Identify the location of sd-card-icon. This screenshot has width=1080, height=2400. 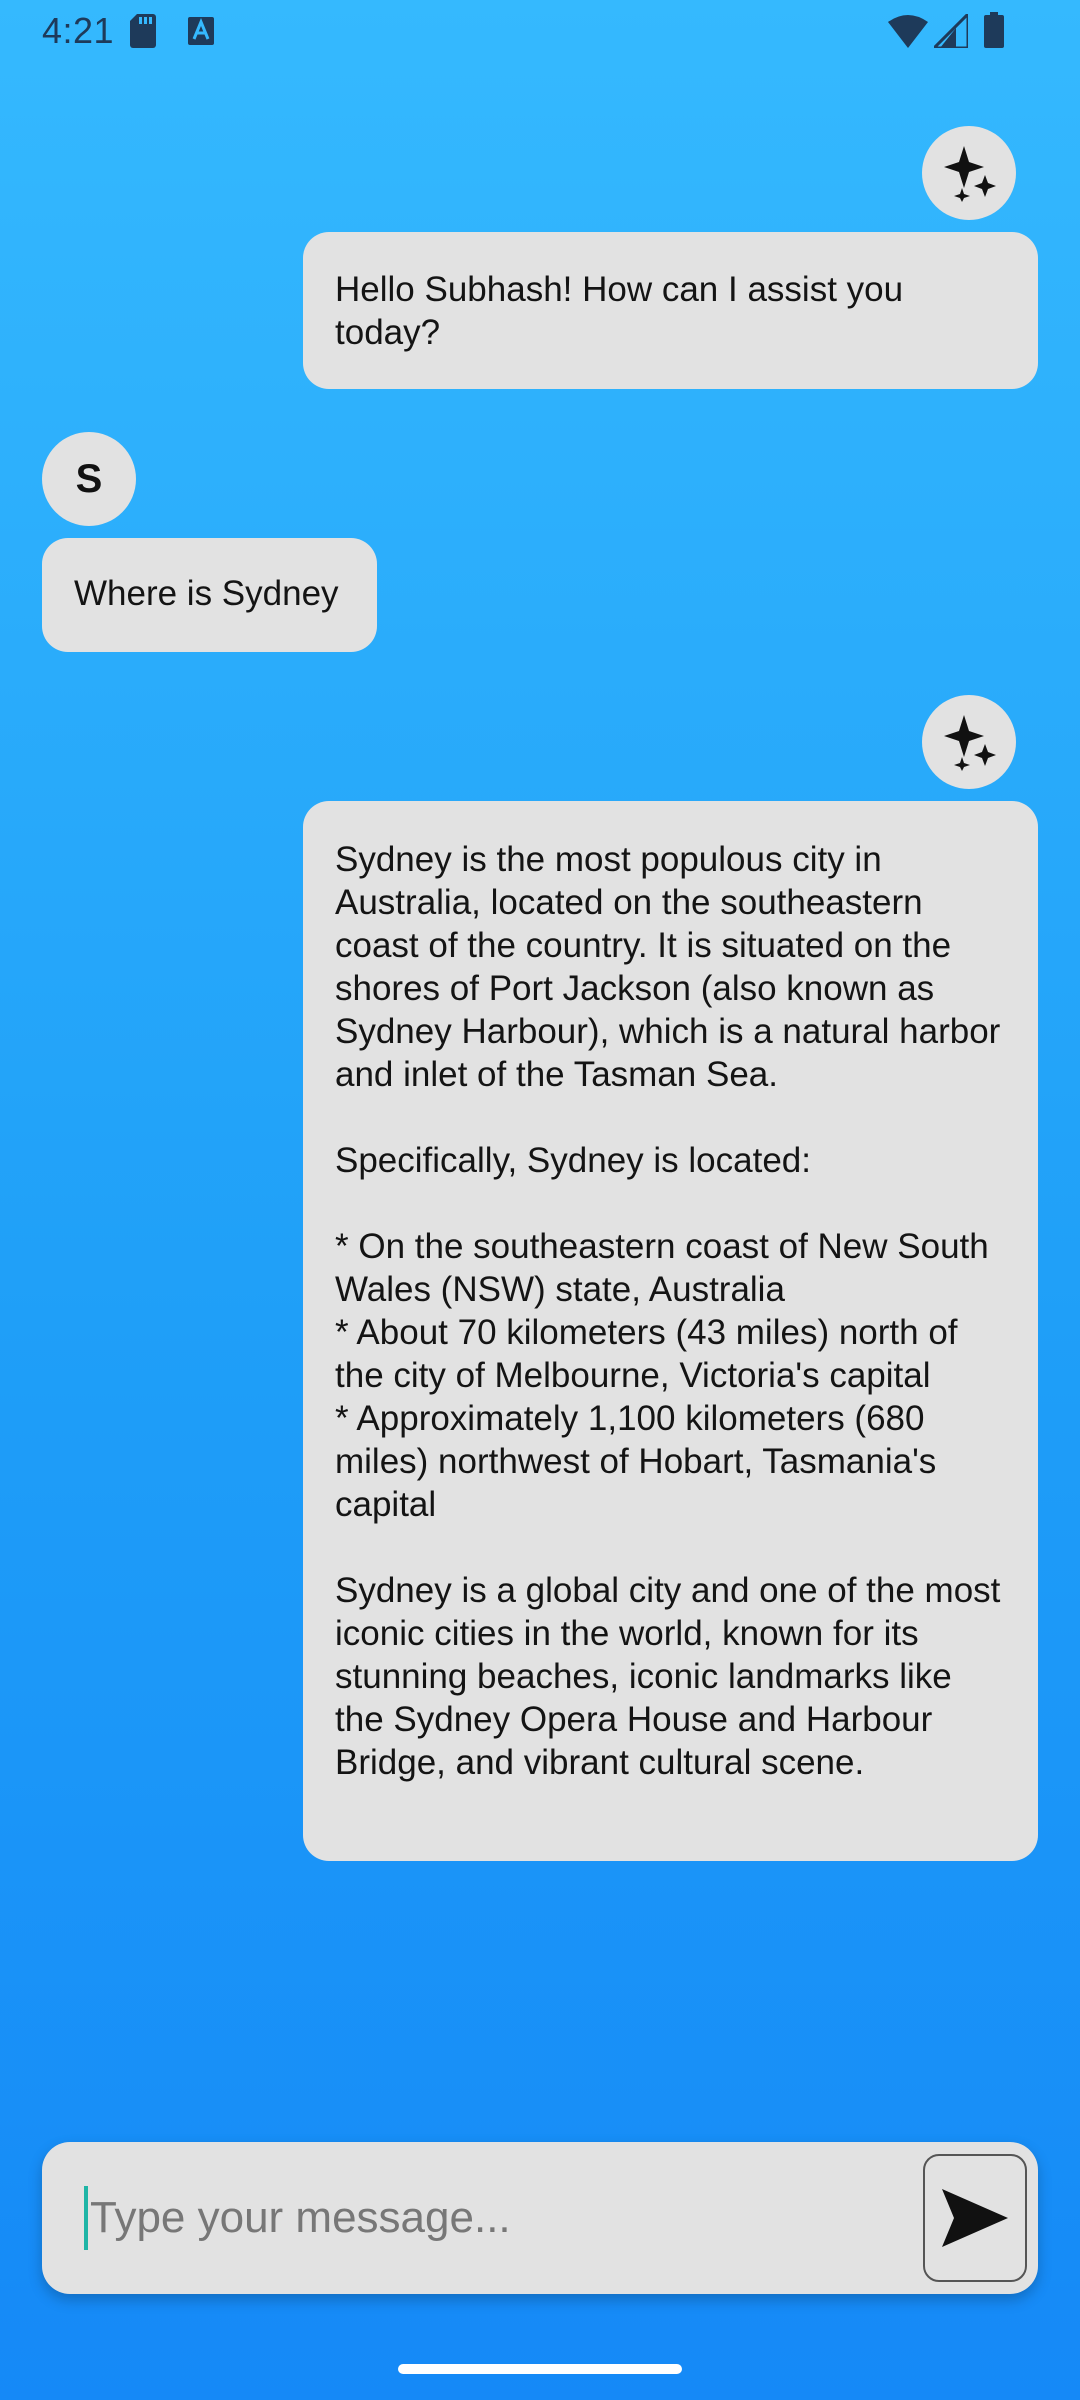
(143, 31).